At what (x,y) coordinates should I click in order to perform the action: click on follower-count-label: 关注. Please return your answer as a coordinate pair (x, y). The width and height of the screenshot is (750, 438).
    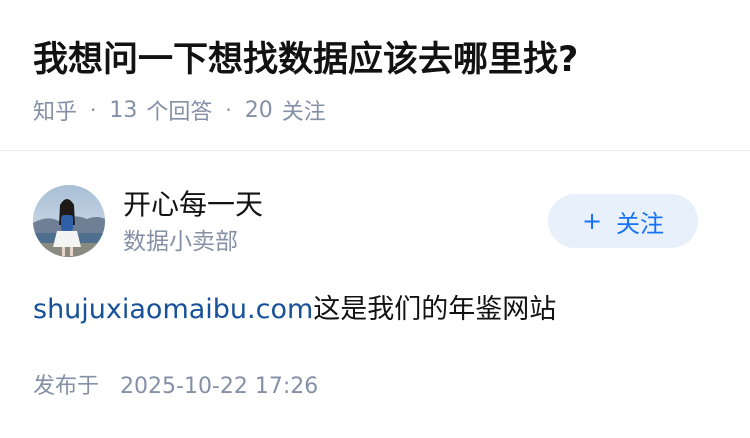
    Looking at the image, I should click on (304, 110).